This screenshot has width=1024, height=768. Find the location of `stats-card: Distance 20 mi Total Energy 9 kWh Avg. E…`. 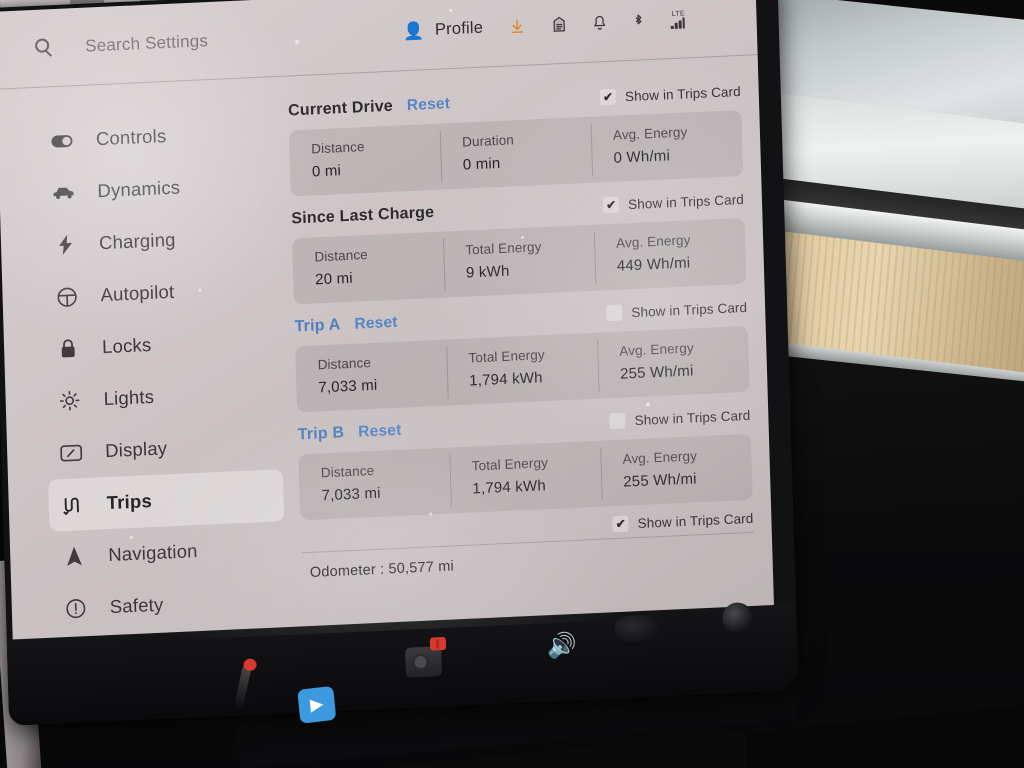

stats-card: Distance 20 mi Total Energy 9 kWh Avg. E… is located at coordinates (519, 261).